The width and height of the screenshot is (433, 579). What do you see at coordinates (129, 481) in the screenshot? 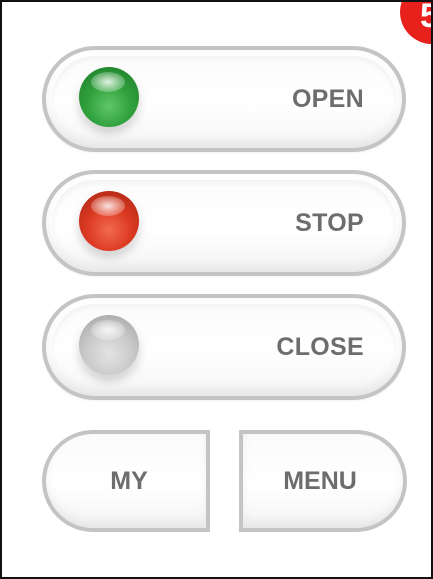
I see `my-button-label: MY` at bounding box center [129, 481].